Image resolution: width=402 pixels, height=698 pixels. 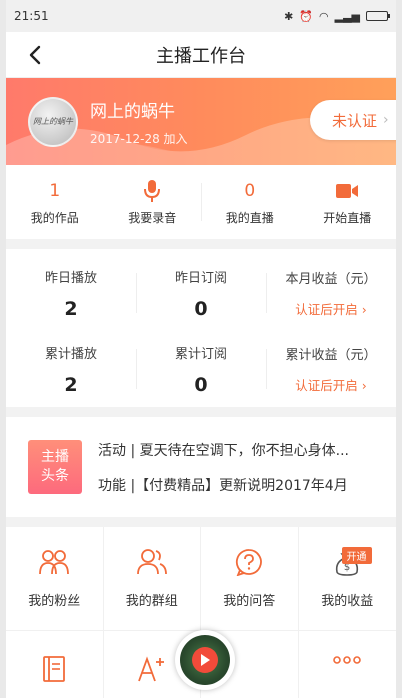 I want to click on stats-row-total: 累计播放 2 累计订阅 0 累计收益（元） 认证后开启 ›, so click(x=201, y=369).